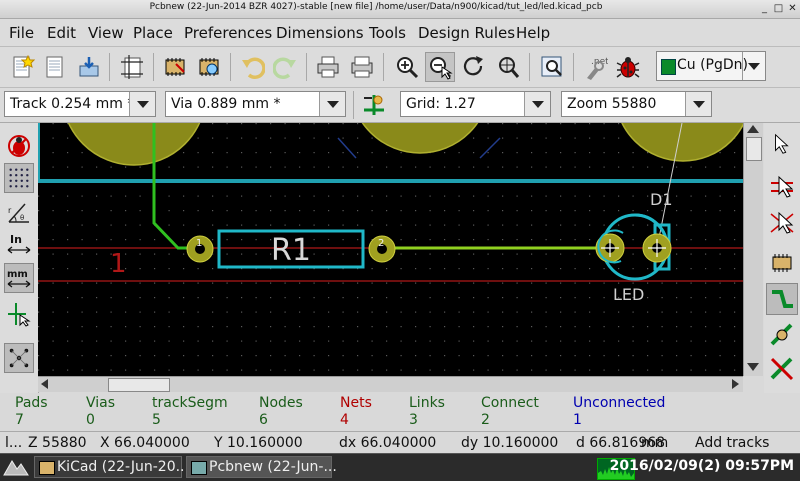 The image size is (800, 481). I want to click on vertical-scrollbar, so click(753, 249).